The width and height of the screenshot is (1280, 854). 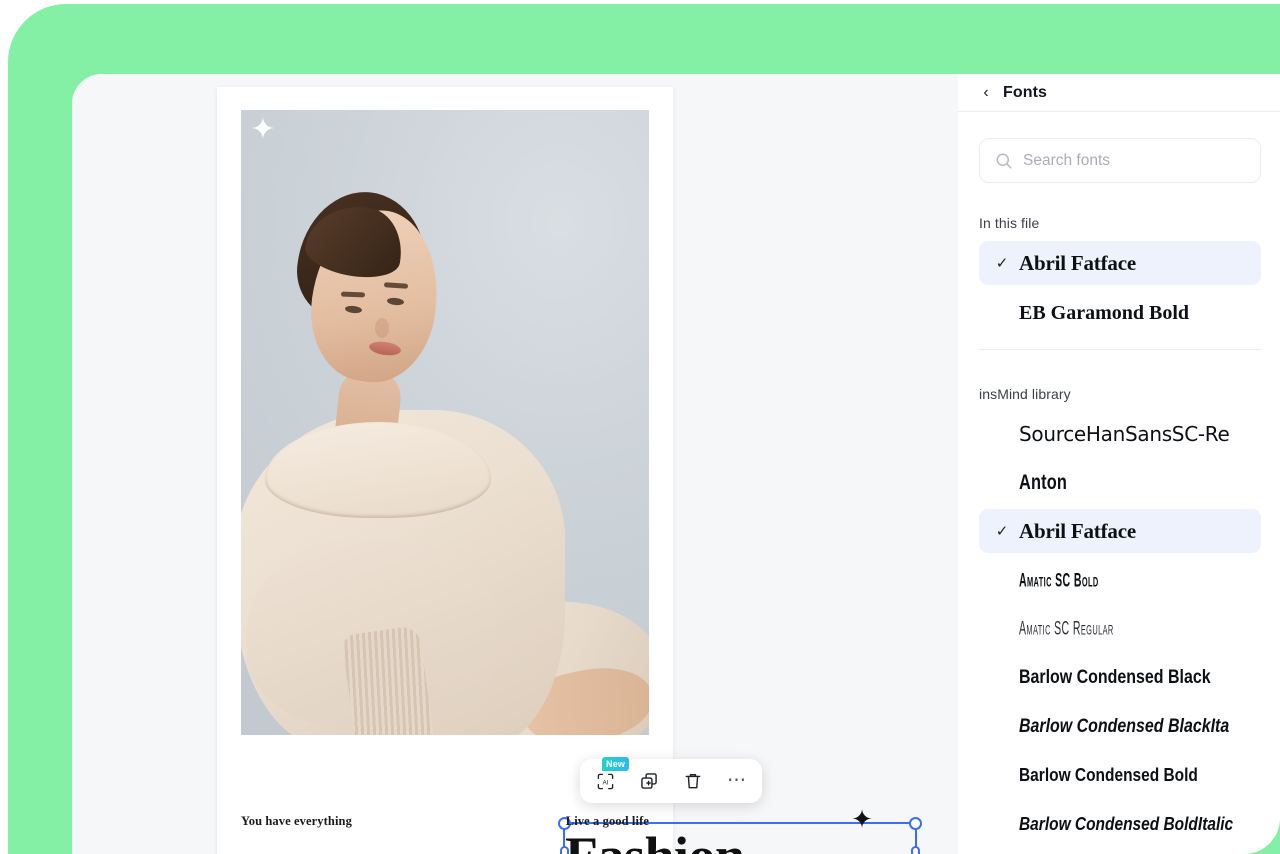 What do you see at coordinates (915, 823) in the screenshot?
I see `resize-handle-top-right` at bounding box center [915, 823].